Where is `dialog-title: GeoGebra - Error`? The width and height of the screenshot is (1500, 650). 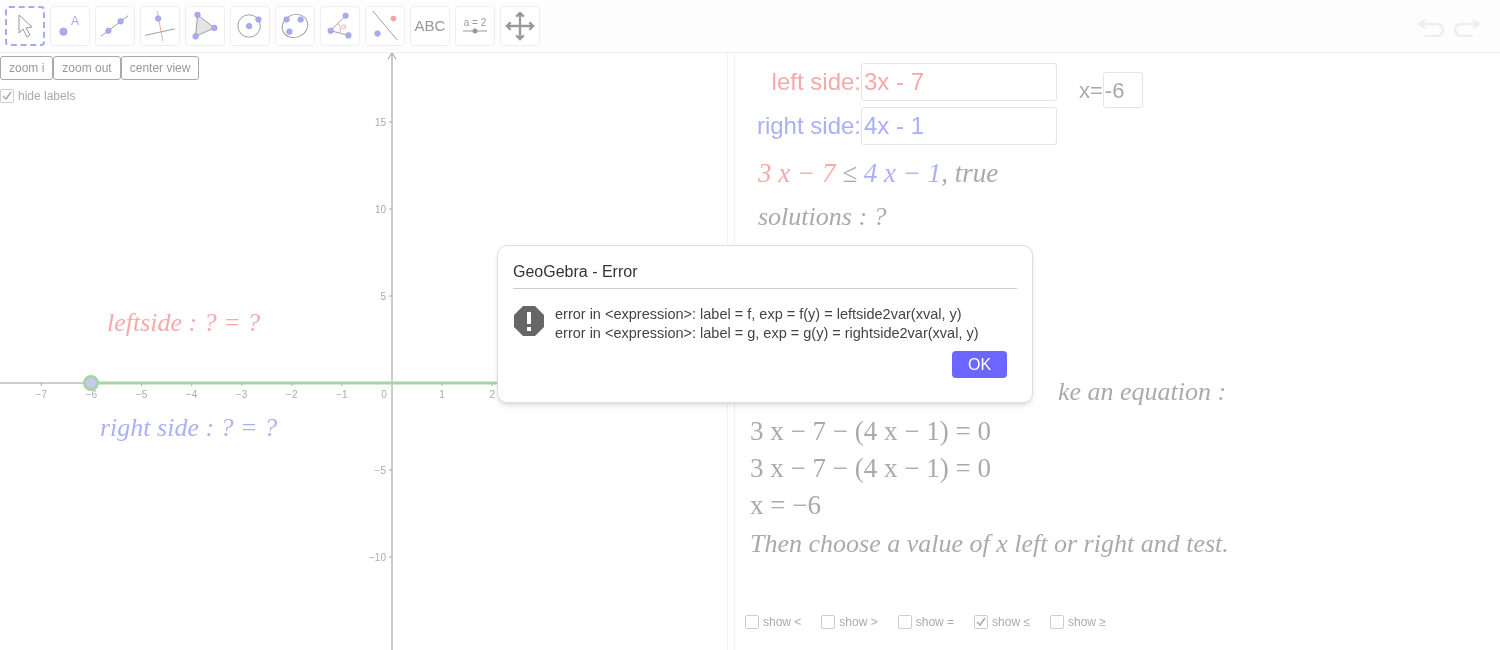
dialog-title: GeoGebra - Error is located at coordinates (765, 274).